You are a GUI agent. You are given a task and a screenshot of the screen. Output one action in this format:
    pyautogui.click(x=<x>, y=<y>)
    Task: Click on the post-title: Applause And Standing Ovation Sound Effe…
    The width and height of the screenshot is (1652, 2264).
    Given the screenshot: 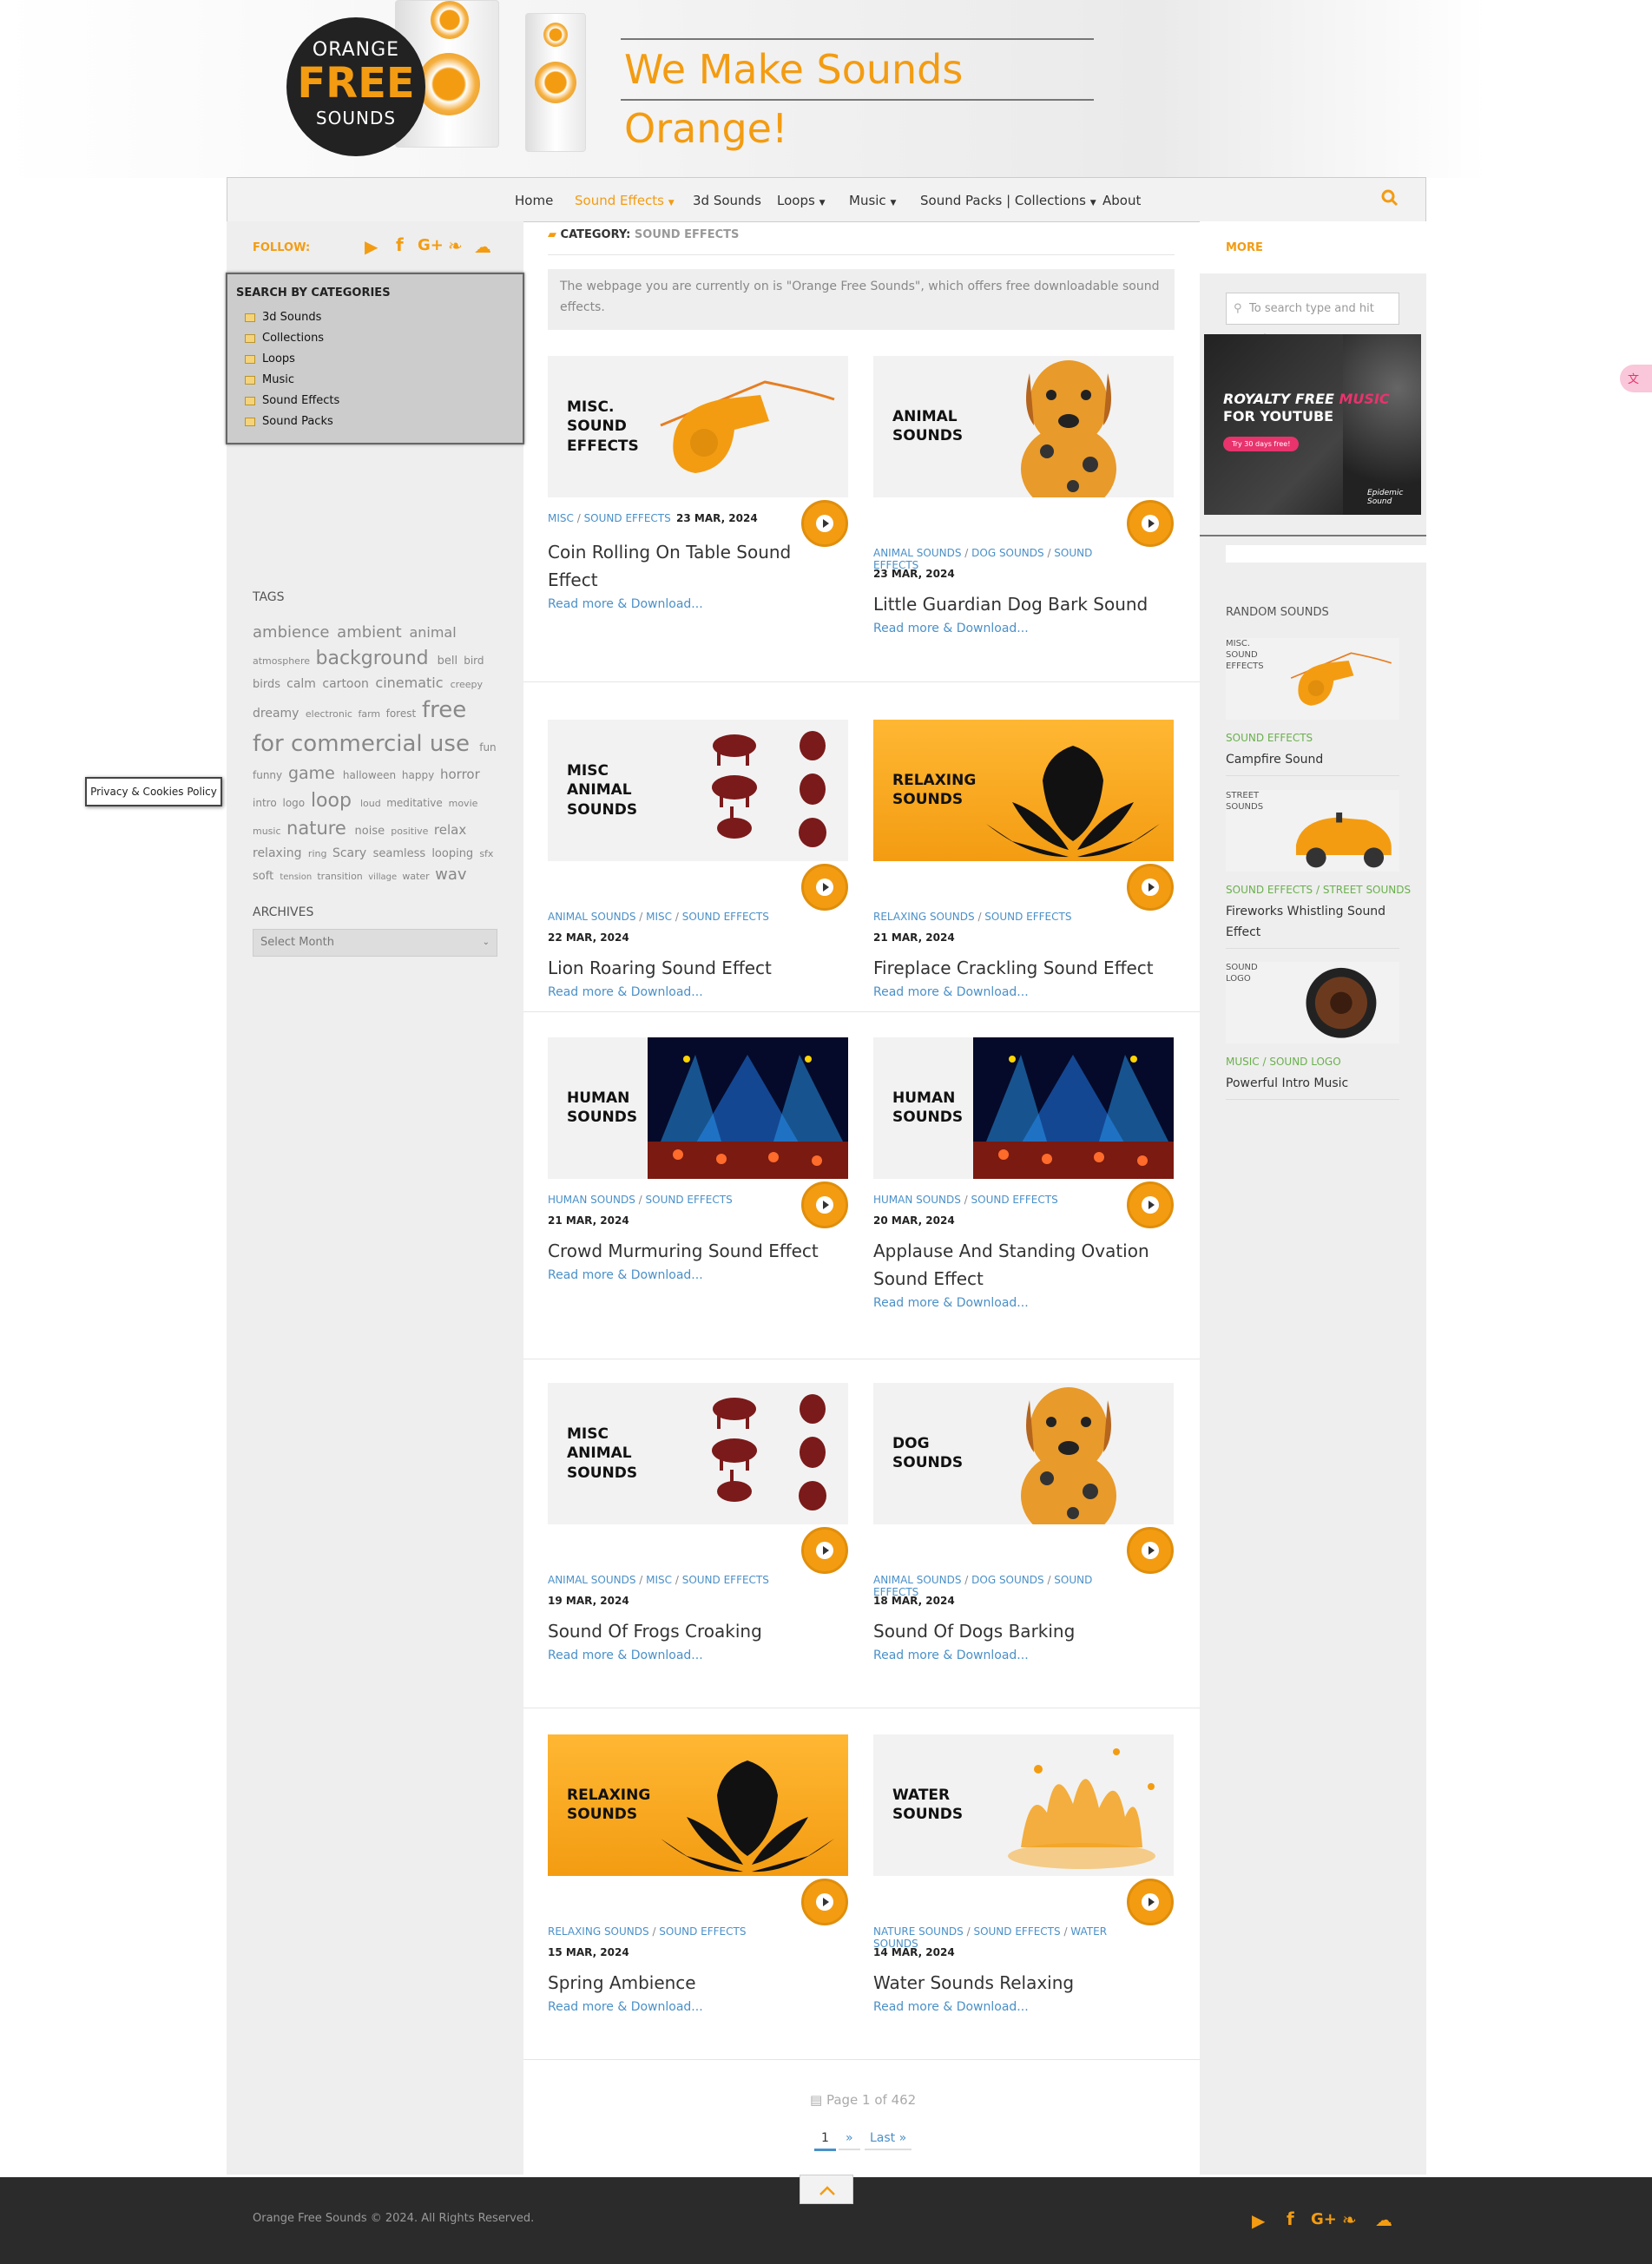 What is the action you would take?
    pyautogui.click(x=1016, y=1265)
    